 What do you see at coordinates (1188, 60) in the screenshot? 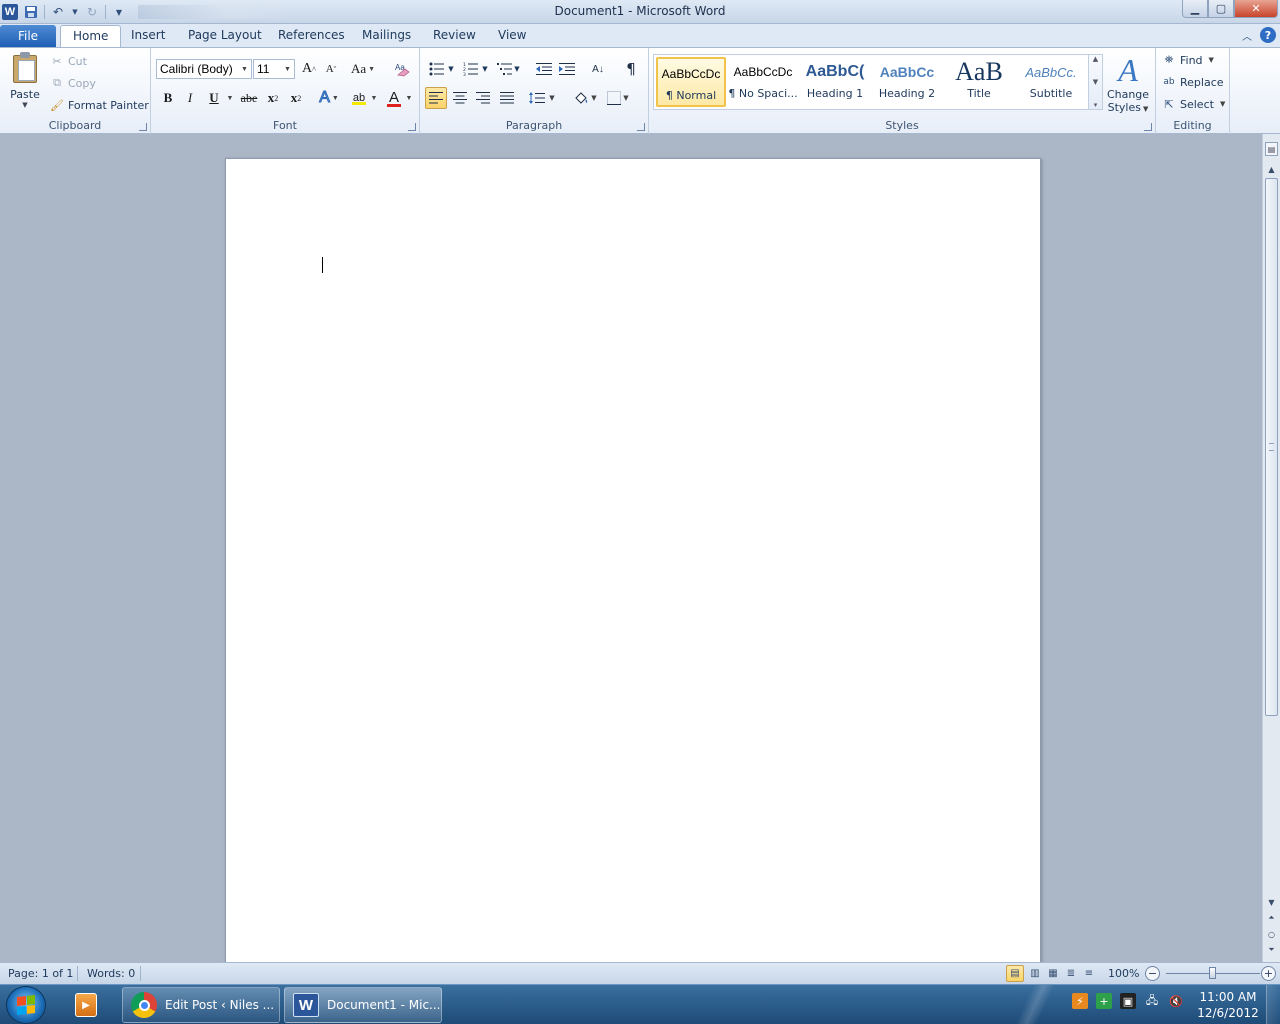
I see `find-button: ⛯ Find ▼` at bounding box center [1188, 60].